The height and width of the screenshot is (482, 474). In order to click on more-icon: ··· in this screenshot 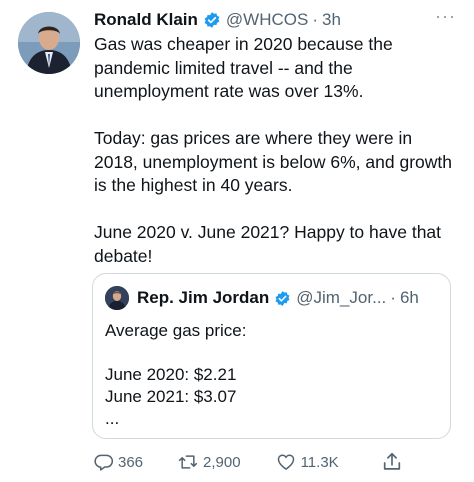, I will do `click(445, 16)`.